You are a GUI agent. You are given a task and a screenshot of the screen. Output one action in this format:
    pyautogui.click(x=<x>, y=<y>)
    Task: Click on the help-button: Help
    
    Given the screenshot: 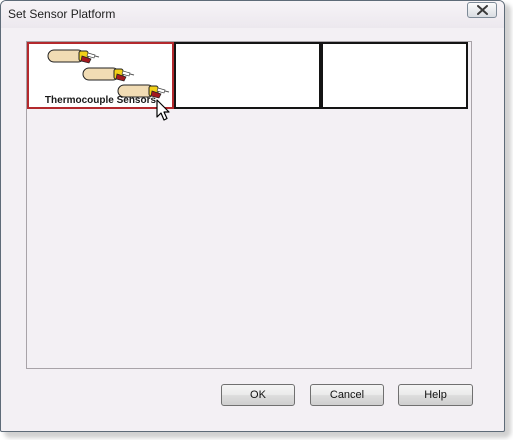 What is the action you would take?
    pyautogui.click(x=435, y=395)
    